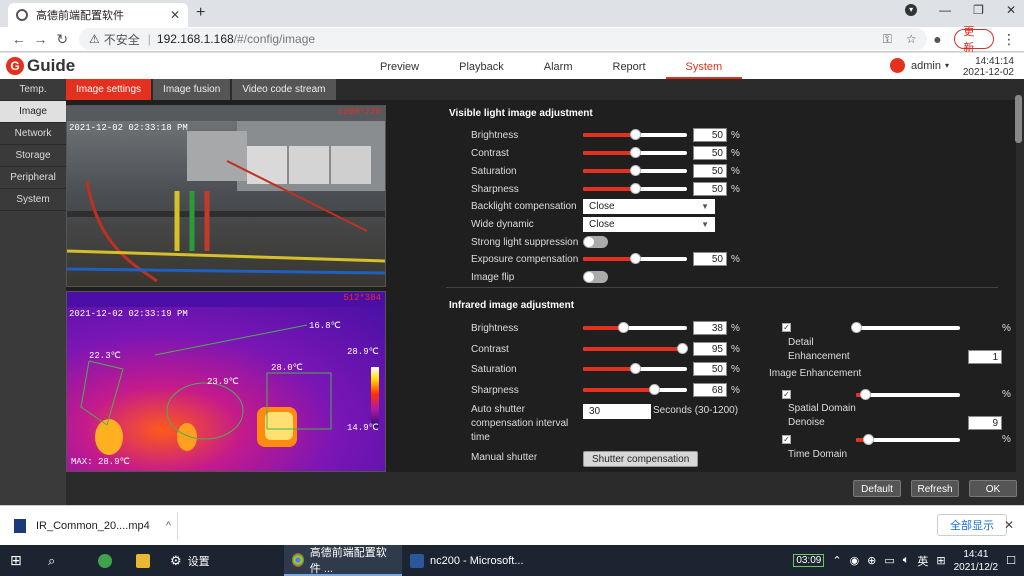 The image size is (1024, 576). I want to click on close-window-icon: ✕, so click(1011, 10).